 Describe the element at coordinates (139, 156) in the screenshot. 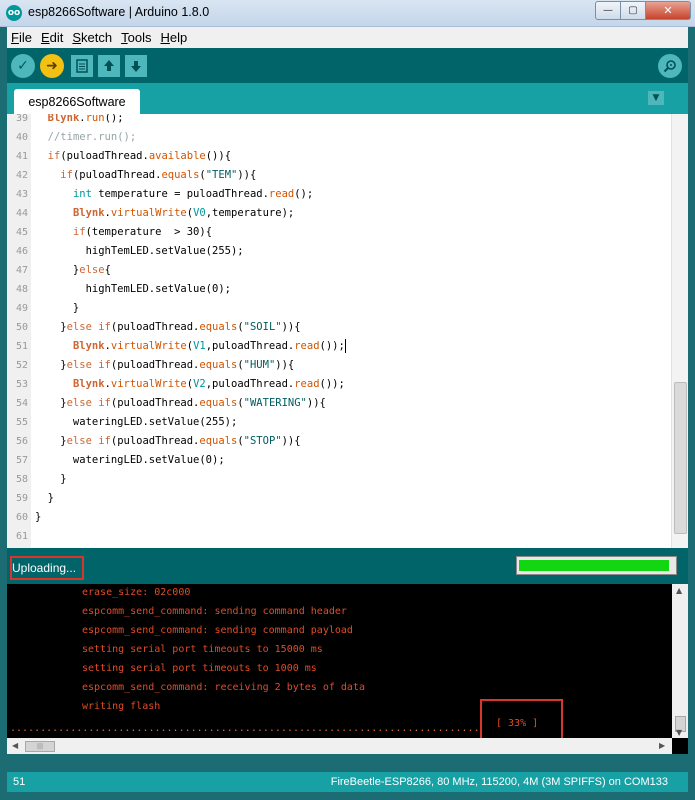

I see `code-text: if(puloadThread.available()){` at that location.